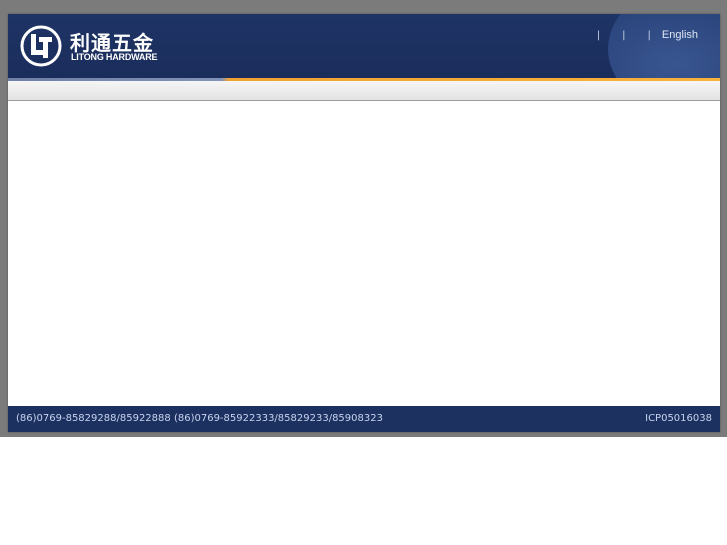 Image resolution: width=727 pixels, height=545 pixels. I want to click on site-header: 利通五金 LITONG HARDWARE | | | English, so click(364, 46).